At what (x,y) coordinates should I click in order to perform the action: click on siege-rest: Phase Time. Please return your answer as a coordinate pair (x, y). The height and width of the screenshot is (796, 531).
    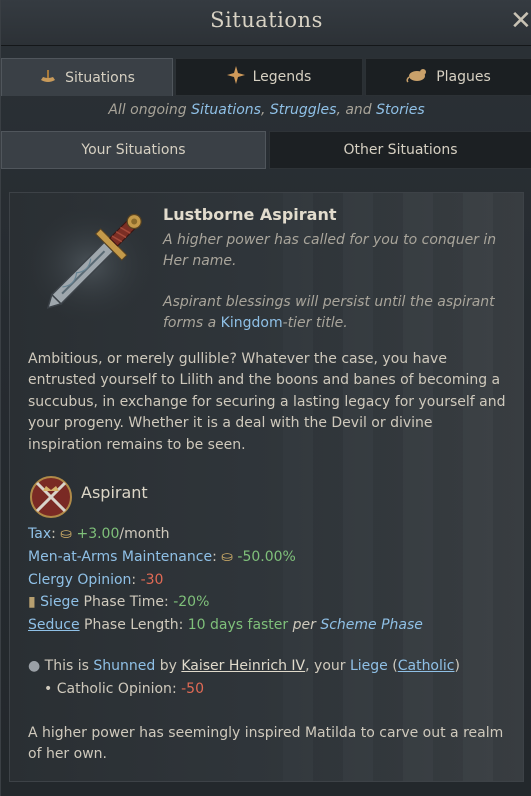
    Looking at the image, I should click on (122, 602).